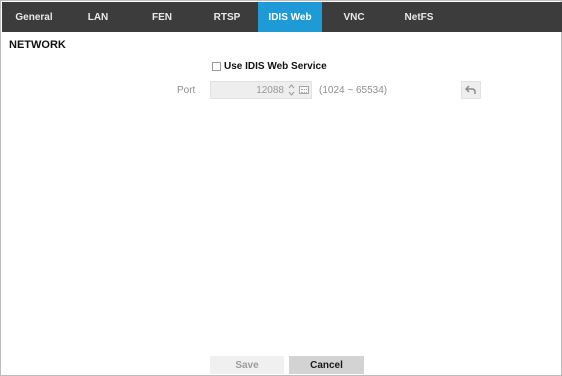 The width and height of the screenshot is (562, 376). I want to click on tab-idis-web: IDIS Web, so click(290, 17).